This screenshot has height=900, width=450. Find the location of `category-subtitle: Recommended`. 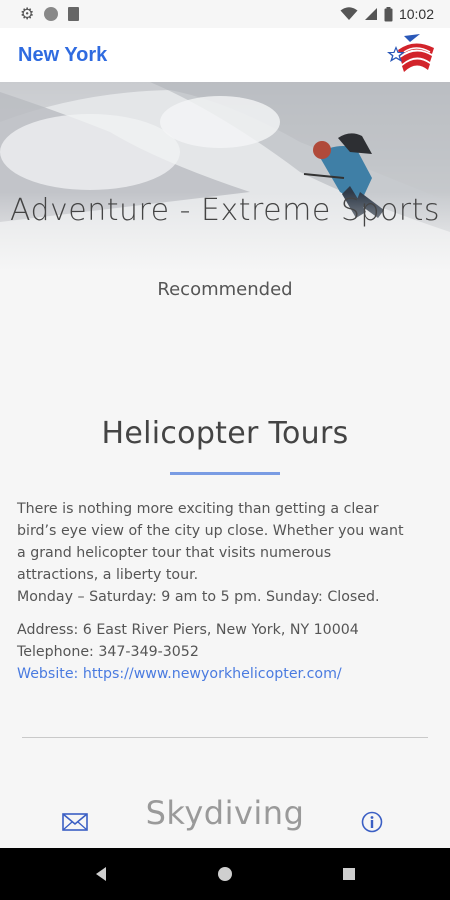

category-subtitle: Recommended is located at coordinates (225, 289).